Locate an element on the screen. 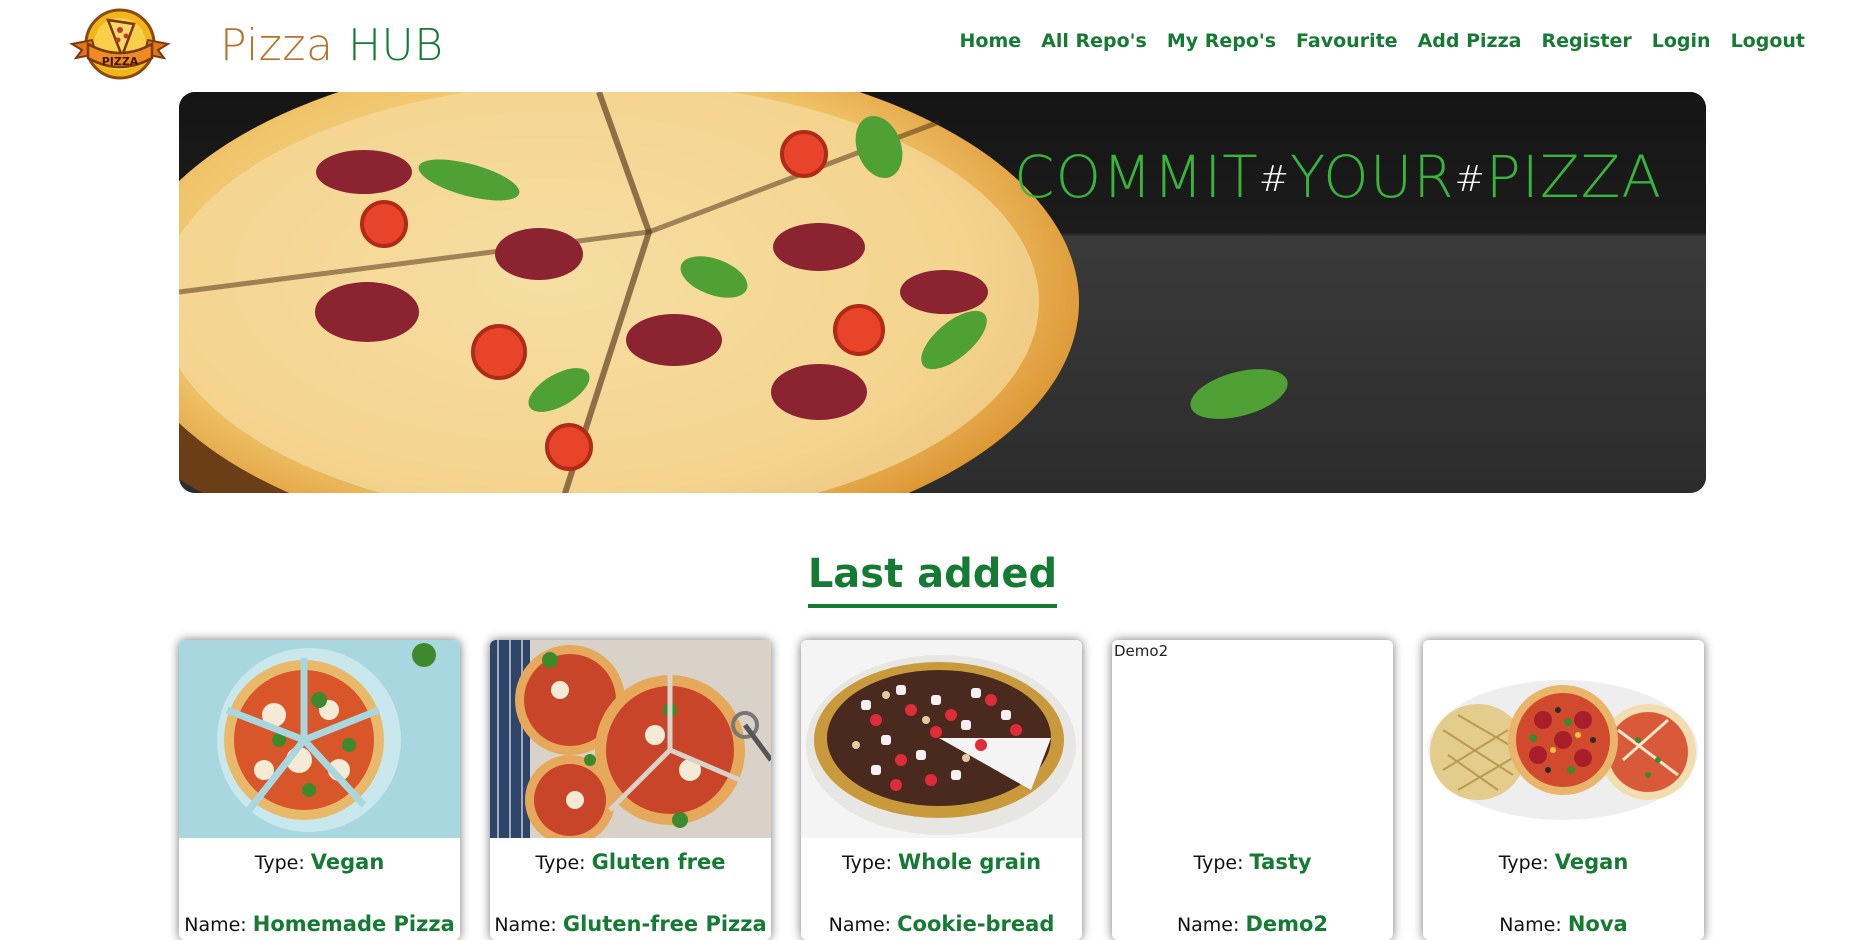 Image resolution: width=1865 pixels, height=940 pixels. pizza-card: Demo2 Type: Tasty Name: Demo2 is located at coordinates (1252, 790).